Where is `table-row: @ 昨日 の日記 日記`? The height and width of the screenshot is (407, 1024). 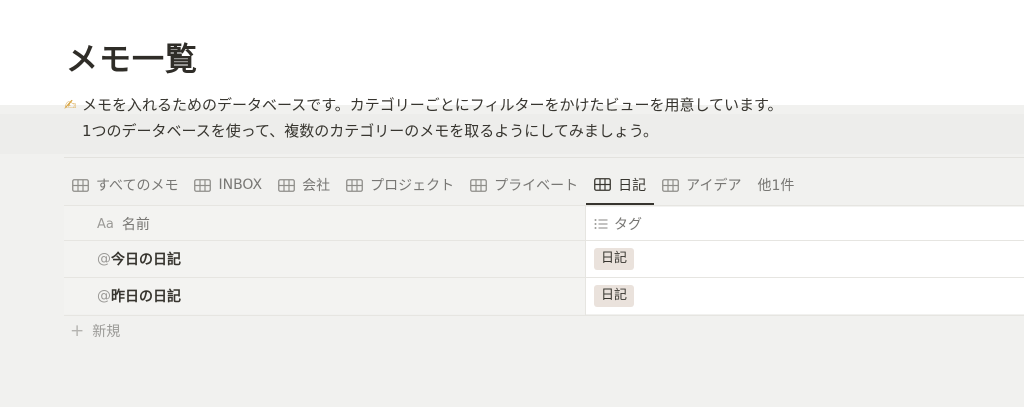
table-row: @ 昨日 の日記 日記 is located at coordinates (544, 296).